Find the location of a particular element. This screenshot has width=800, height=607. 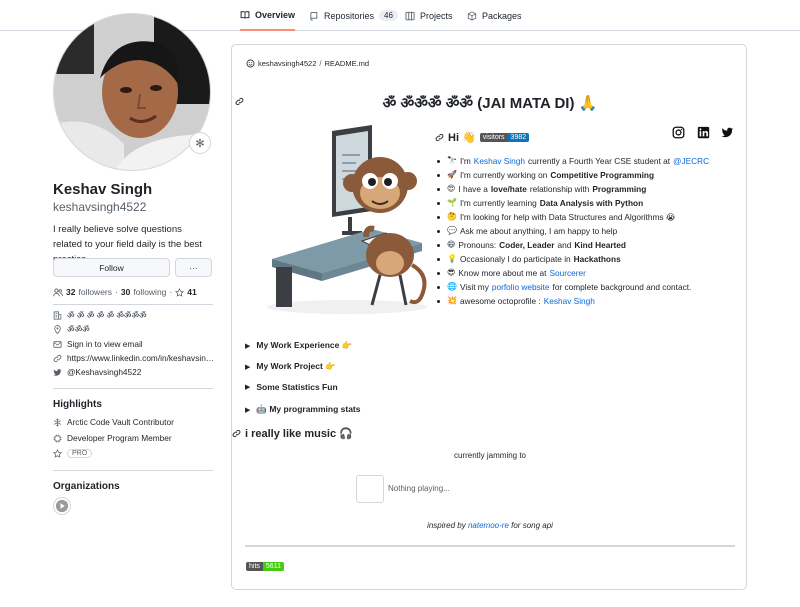

vcard-twitter: @Keshavsingh4522 is located at coordinates (97, 372).